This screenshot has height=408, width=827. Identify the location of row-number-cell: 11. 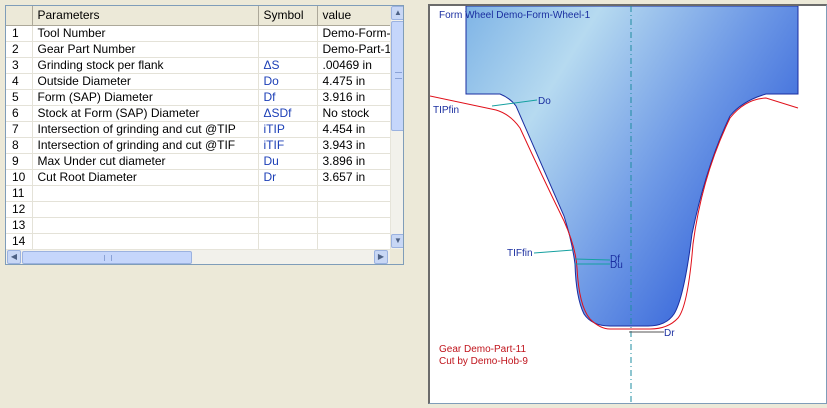
(19, 193).